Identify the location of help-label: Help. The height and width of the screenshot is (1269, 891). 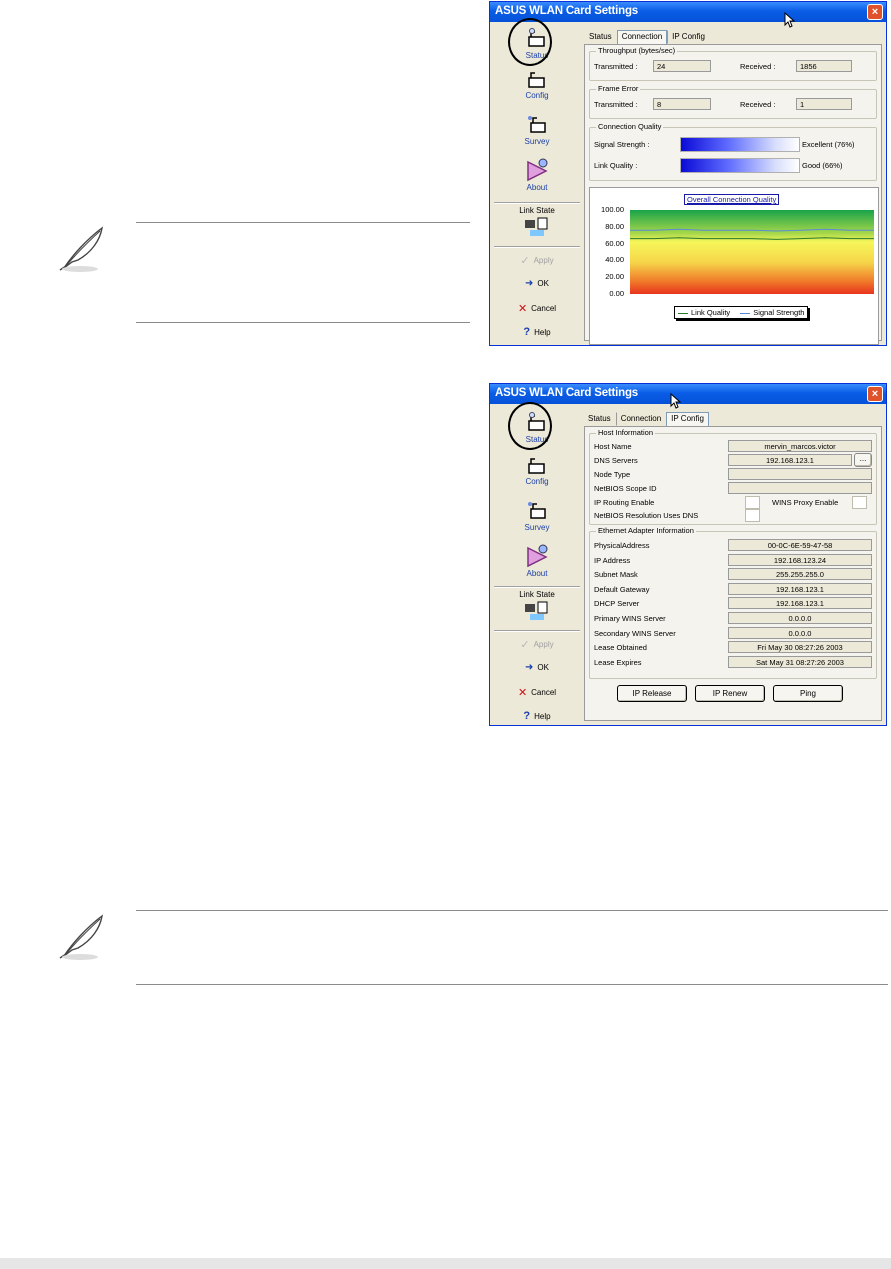
(542, 332).